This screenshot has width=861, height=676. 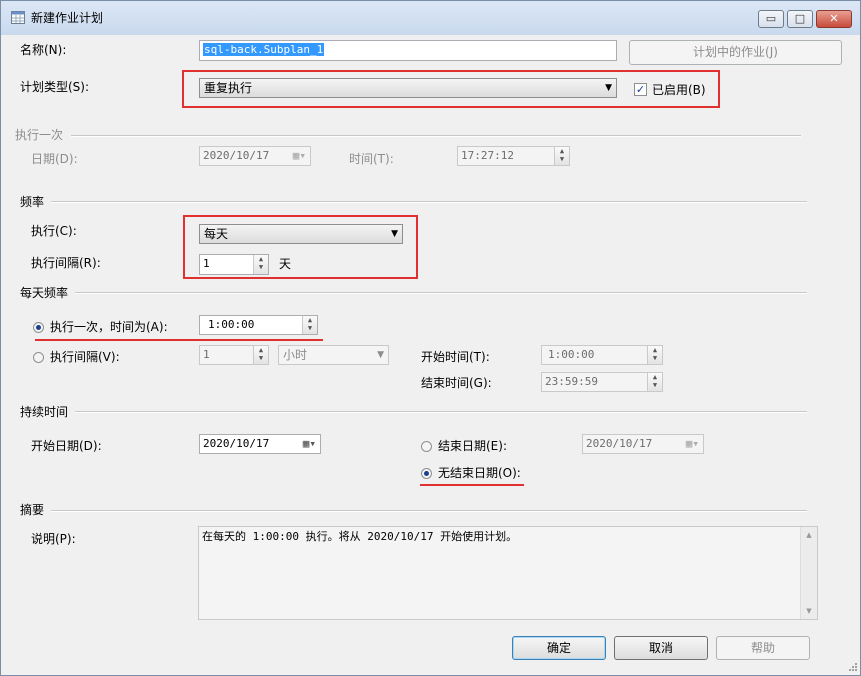 What do you see at coordinates (852, 666) in the screenshot?
I see `resize-grip-icon` at bounding box center [852, 666].